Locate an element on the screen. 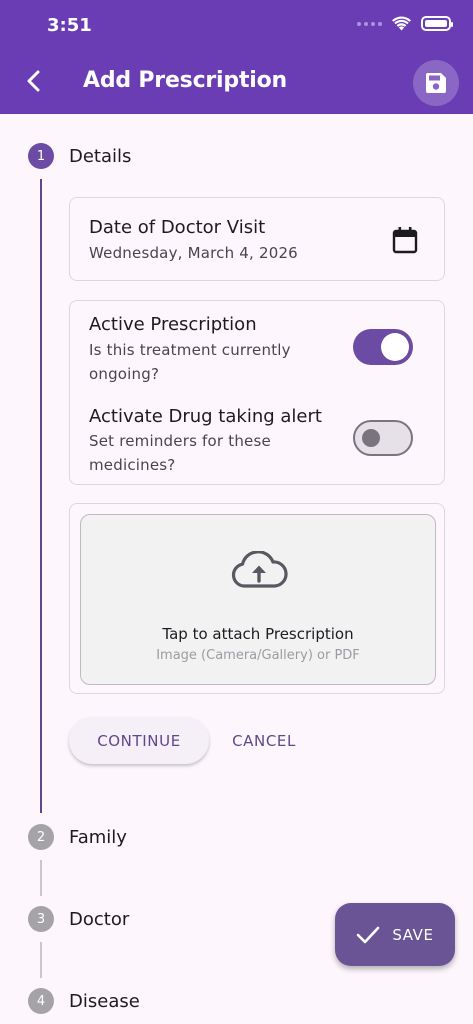 This screenshot has height=1024, width=473. attach-title: Tap to attach Prescription is located at coordinates (258, 634).